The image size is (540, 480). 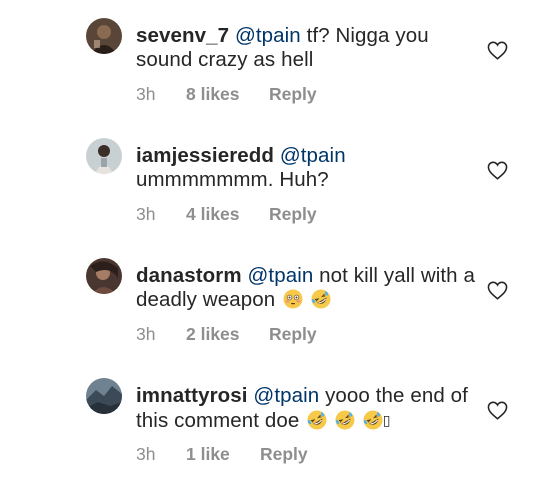 What do you see at coordinates (213, 94) in the screenshot?
I see `comment-likes-count: 8 likes` at bounding box center [213, 94].